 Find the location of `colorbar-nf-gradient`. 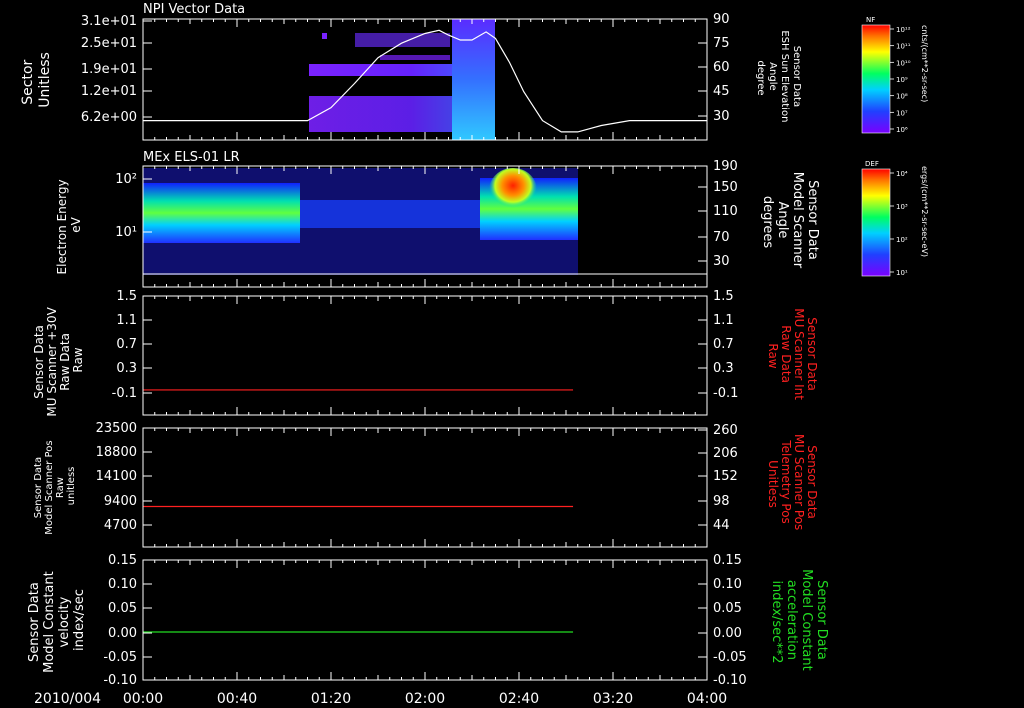

colorbar-nf-gradient is located at coordinates (876, 79).